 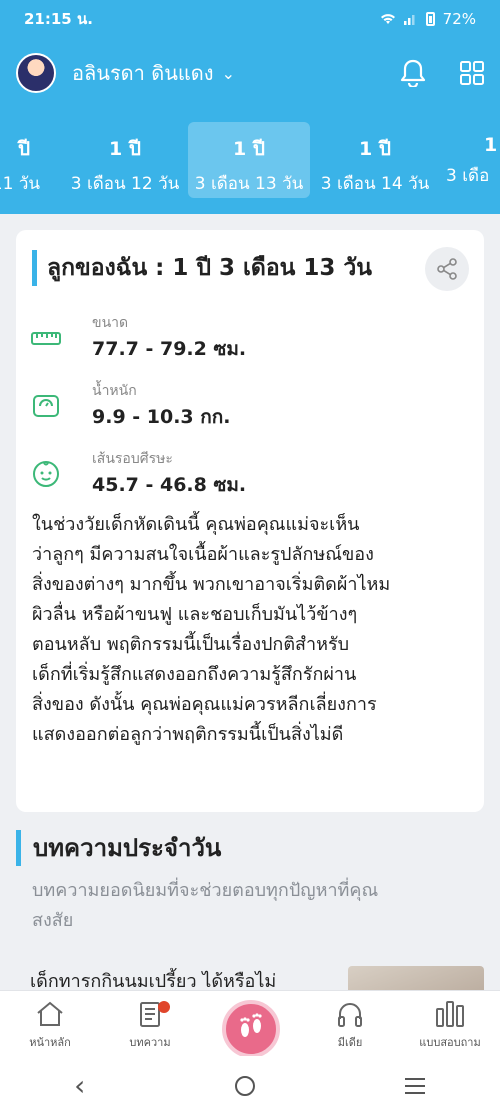 I want to click on battery-icon, so click(x=430, y=19).